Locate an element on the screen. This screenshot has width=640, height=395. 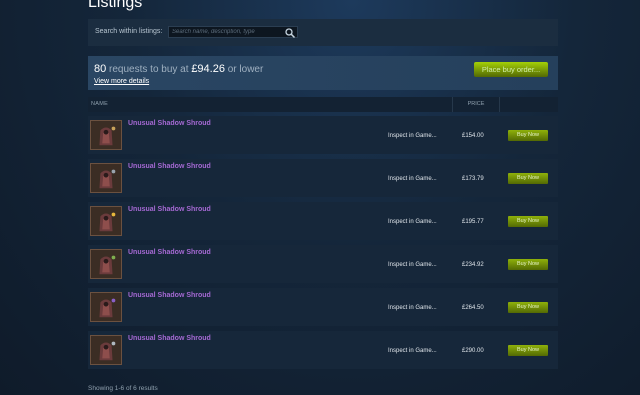
item-price: £154.00 is located at coordinates (473, 136).